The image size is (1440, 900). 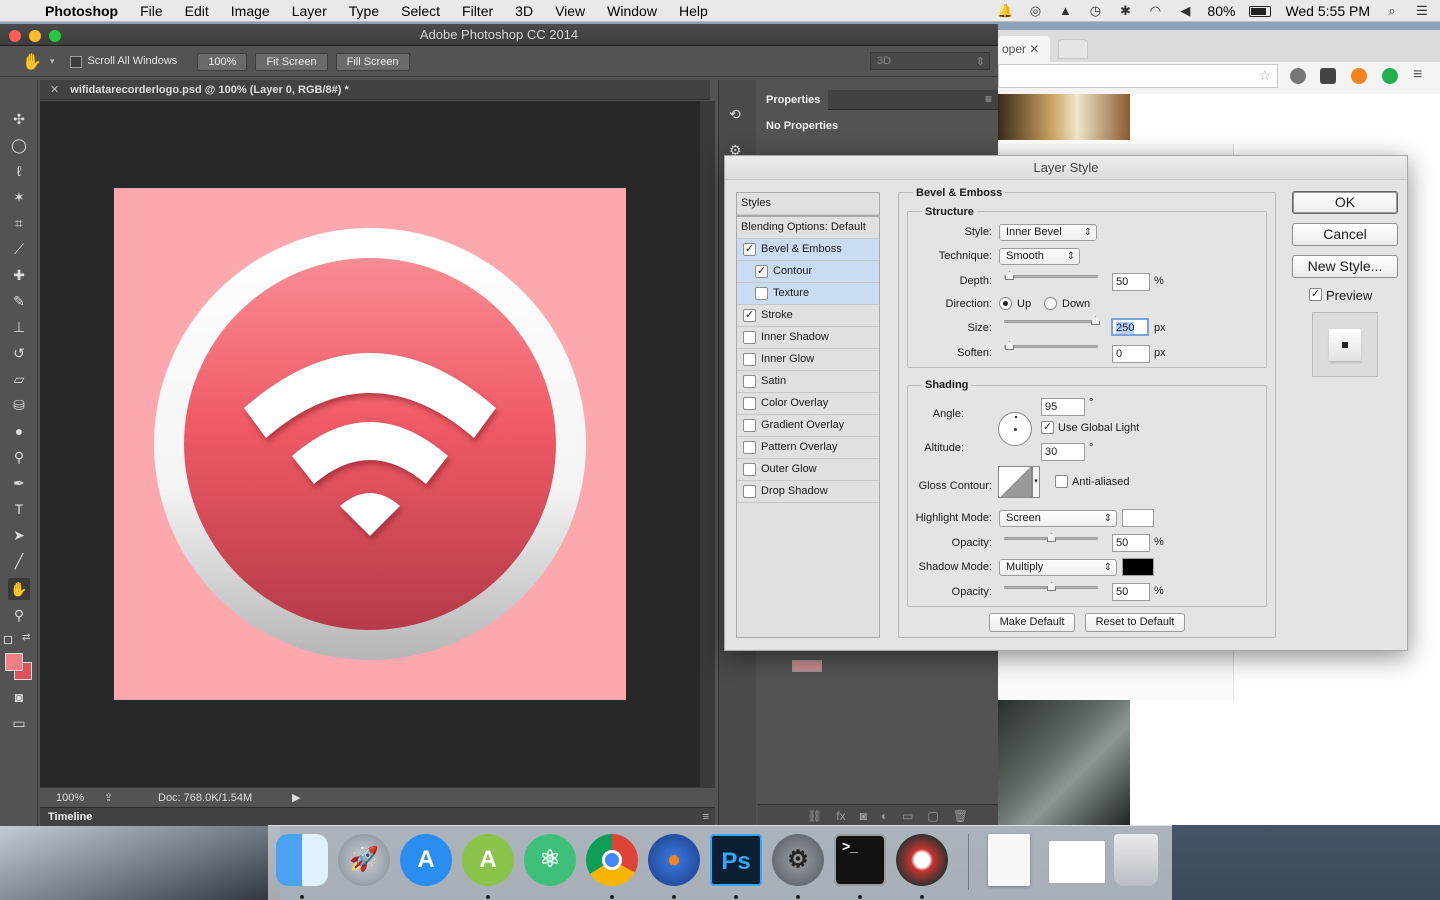 I want to click on browser-tab: oper ✕, so click(x=1024, y=49).